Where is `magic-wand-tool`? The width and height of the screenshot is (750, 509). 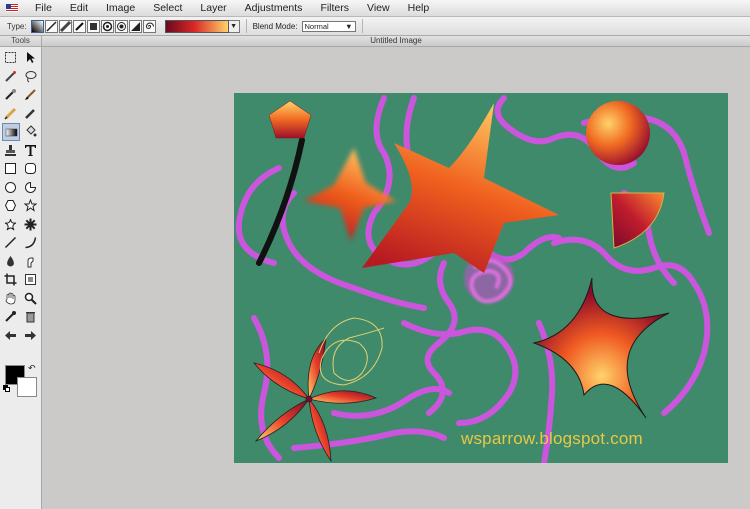
magic-wand-tool is located at coordinates (11, 95).